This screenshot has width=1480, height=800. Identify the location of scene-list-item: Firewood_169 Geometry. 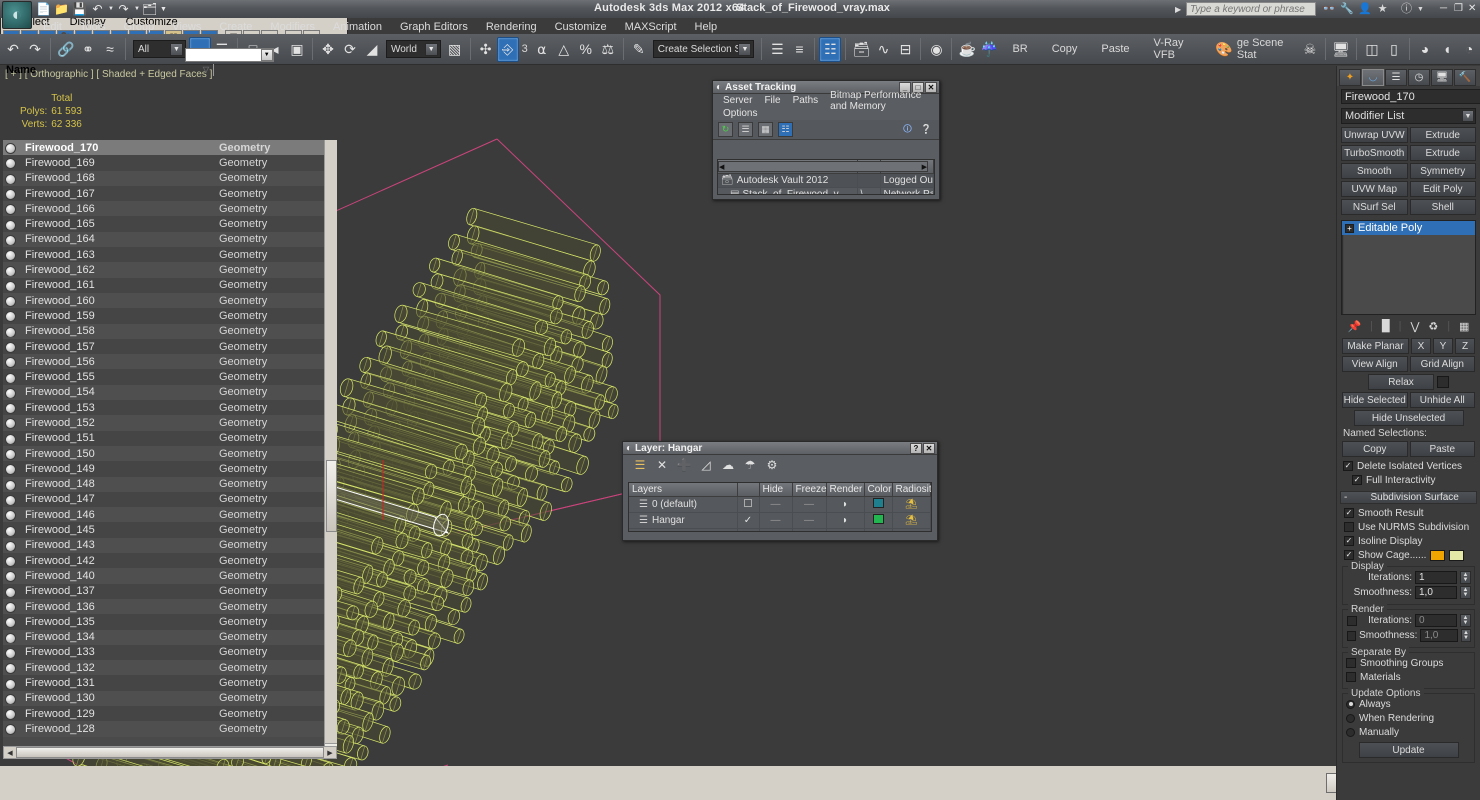
(163, 163).